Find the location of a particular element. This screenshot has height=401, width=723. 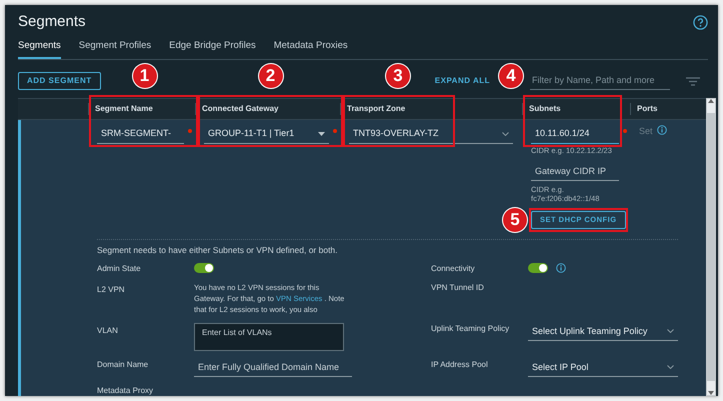

field-label: Uplink Teaming Policy is located at coordinates (470, 328).